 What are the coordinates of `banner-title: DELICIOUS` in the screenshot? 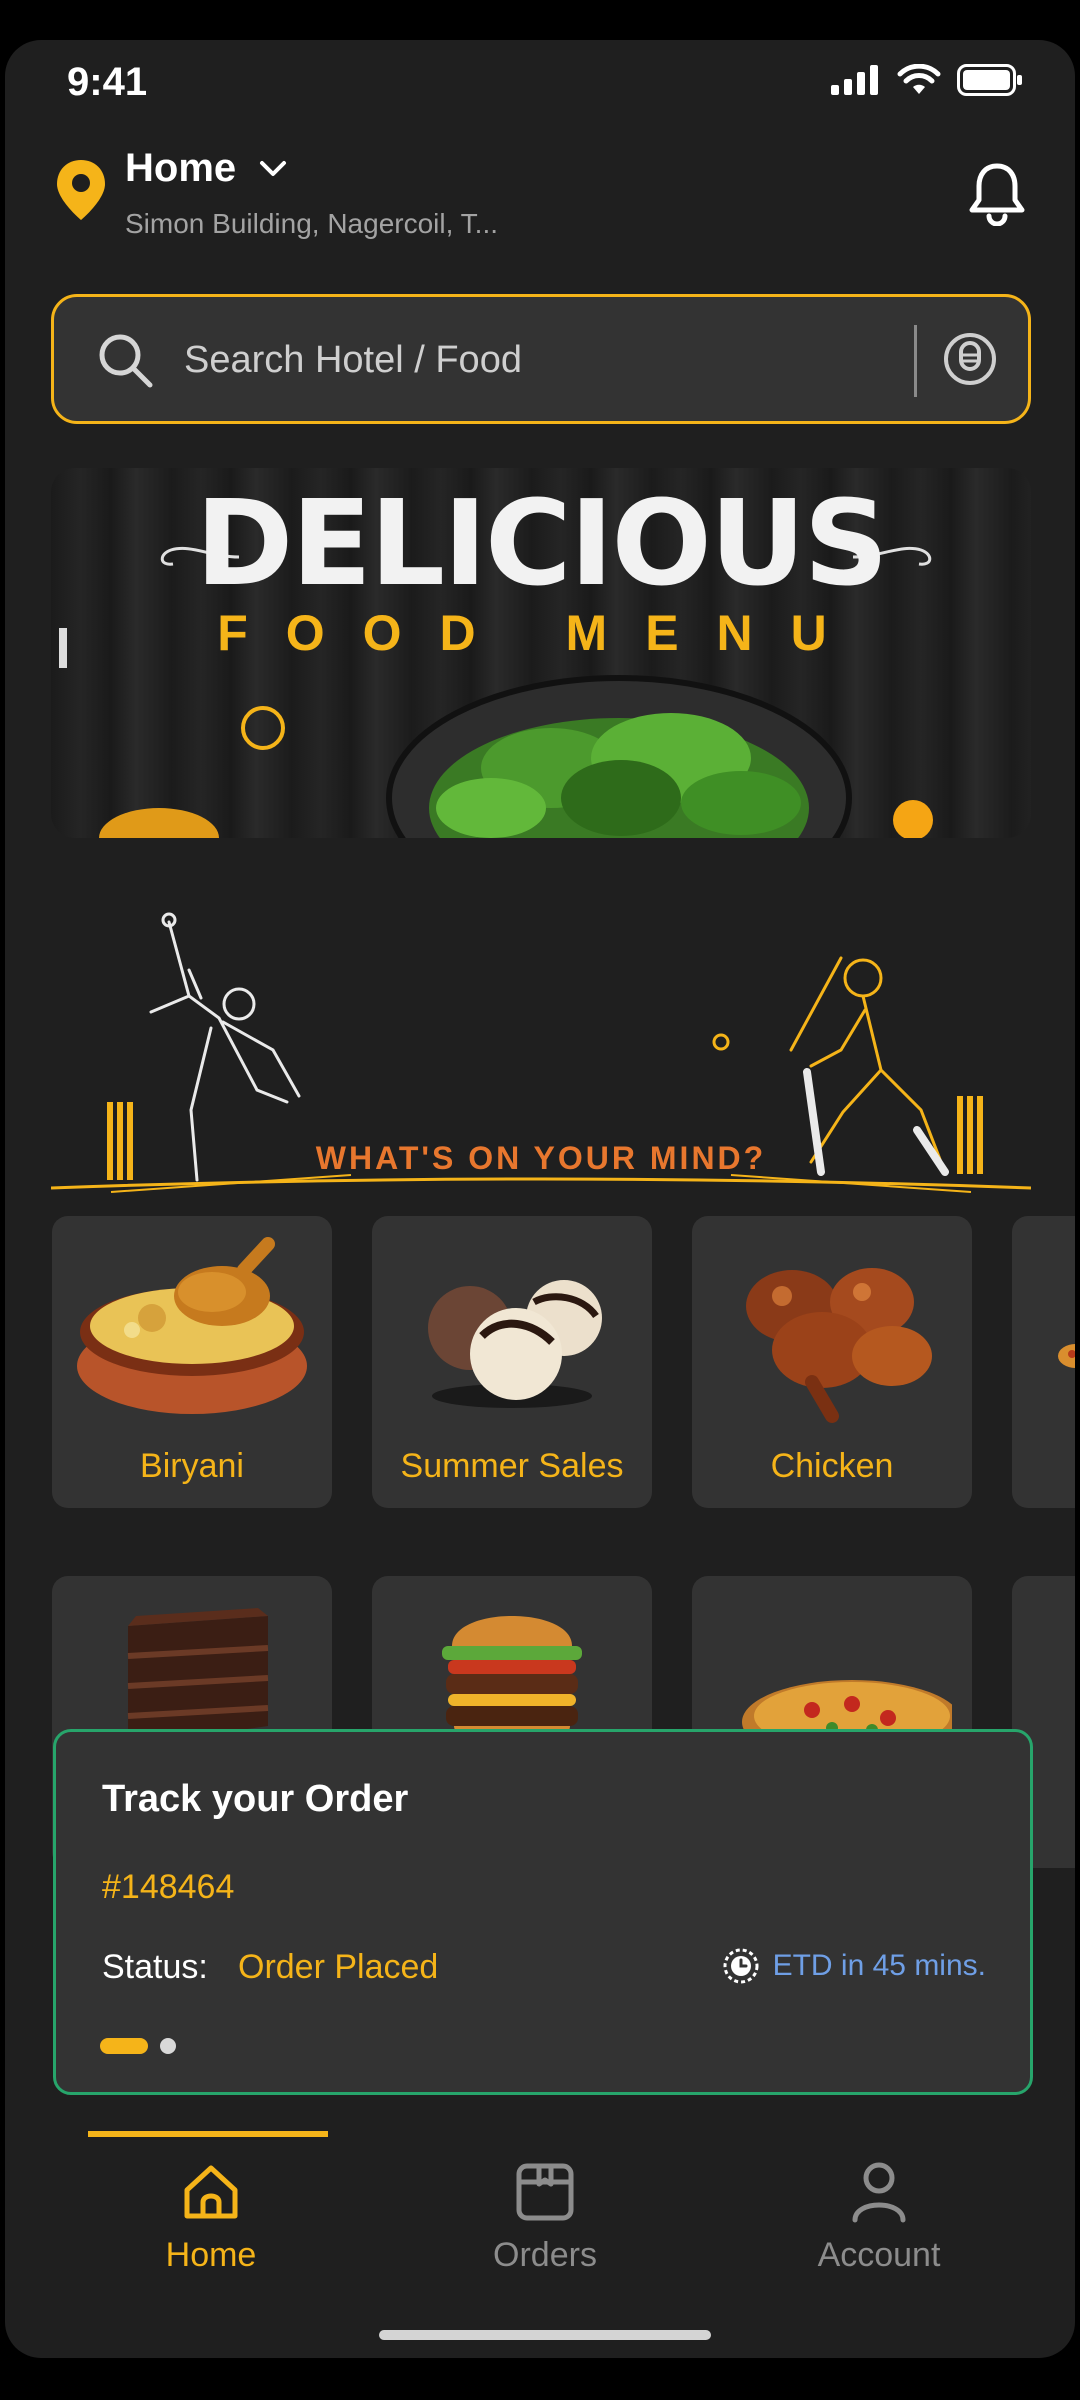 It's located at (541, 543).